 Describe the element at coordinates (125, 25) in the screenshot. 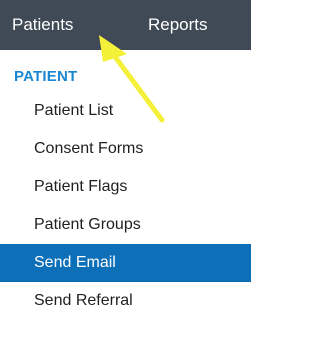

I see `top-nav-bar: Patients Reports` at that location.